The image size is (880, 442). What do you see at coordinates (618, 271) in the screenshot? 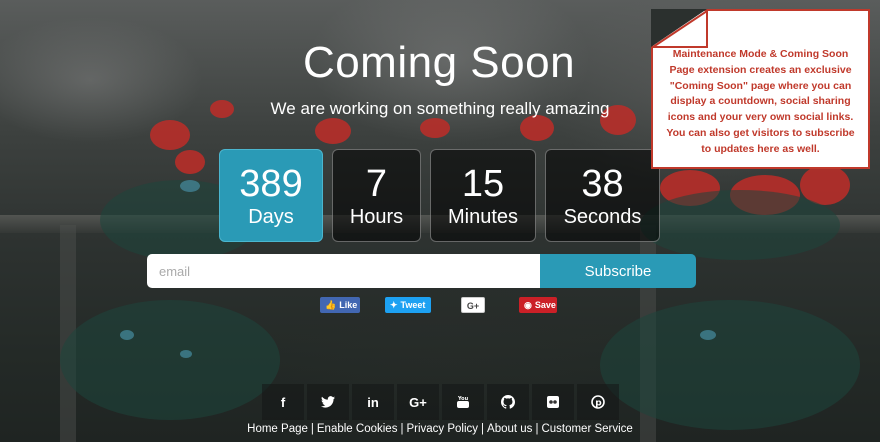
I see `subscribe-button: Subscribe` at bounding box center [618, 271].